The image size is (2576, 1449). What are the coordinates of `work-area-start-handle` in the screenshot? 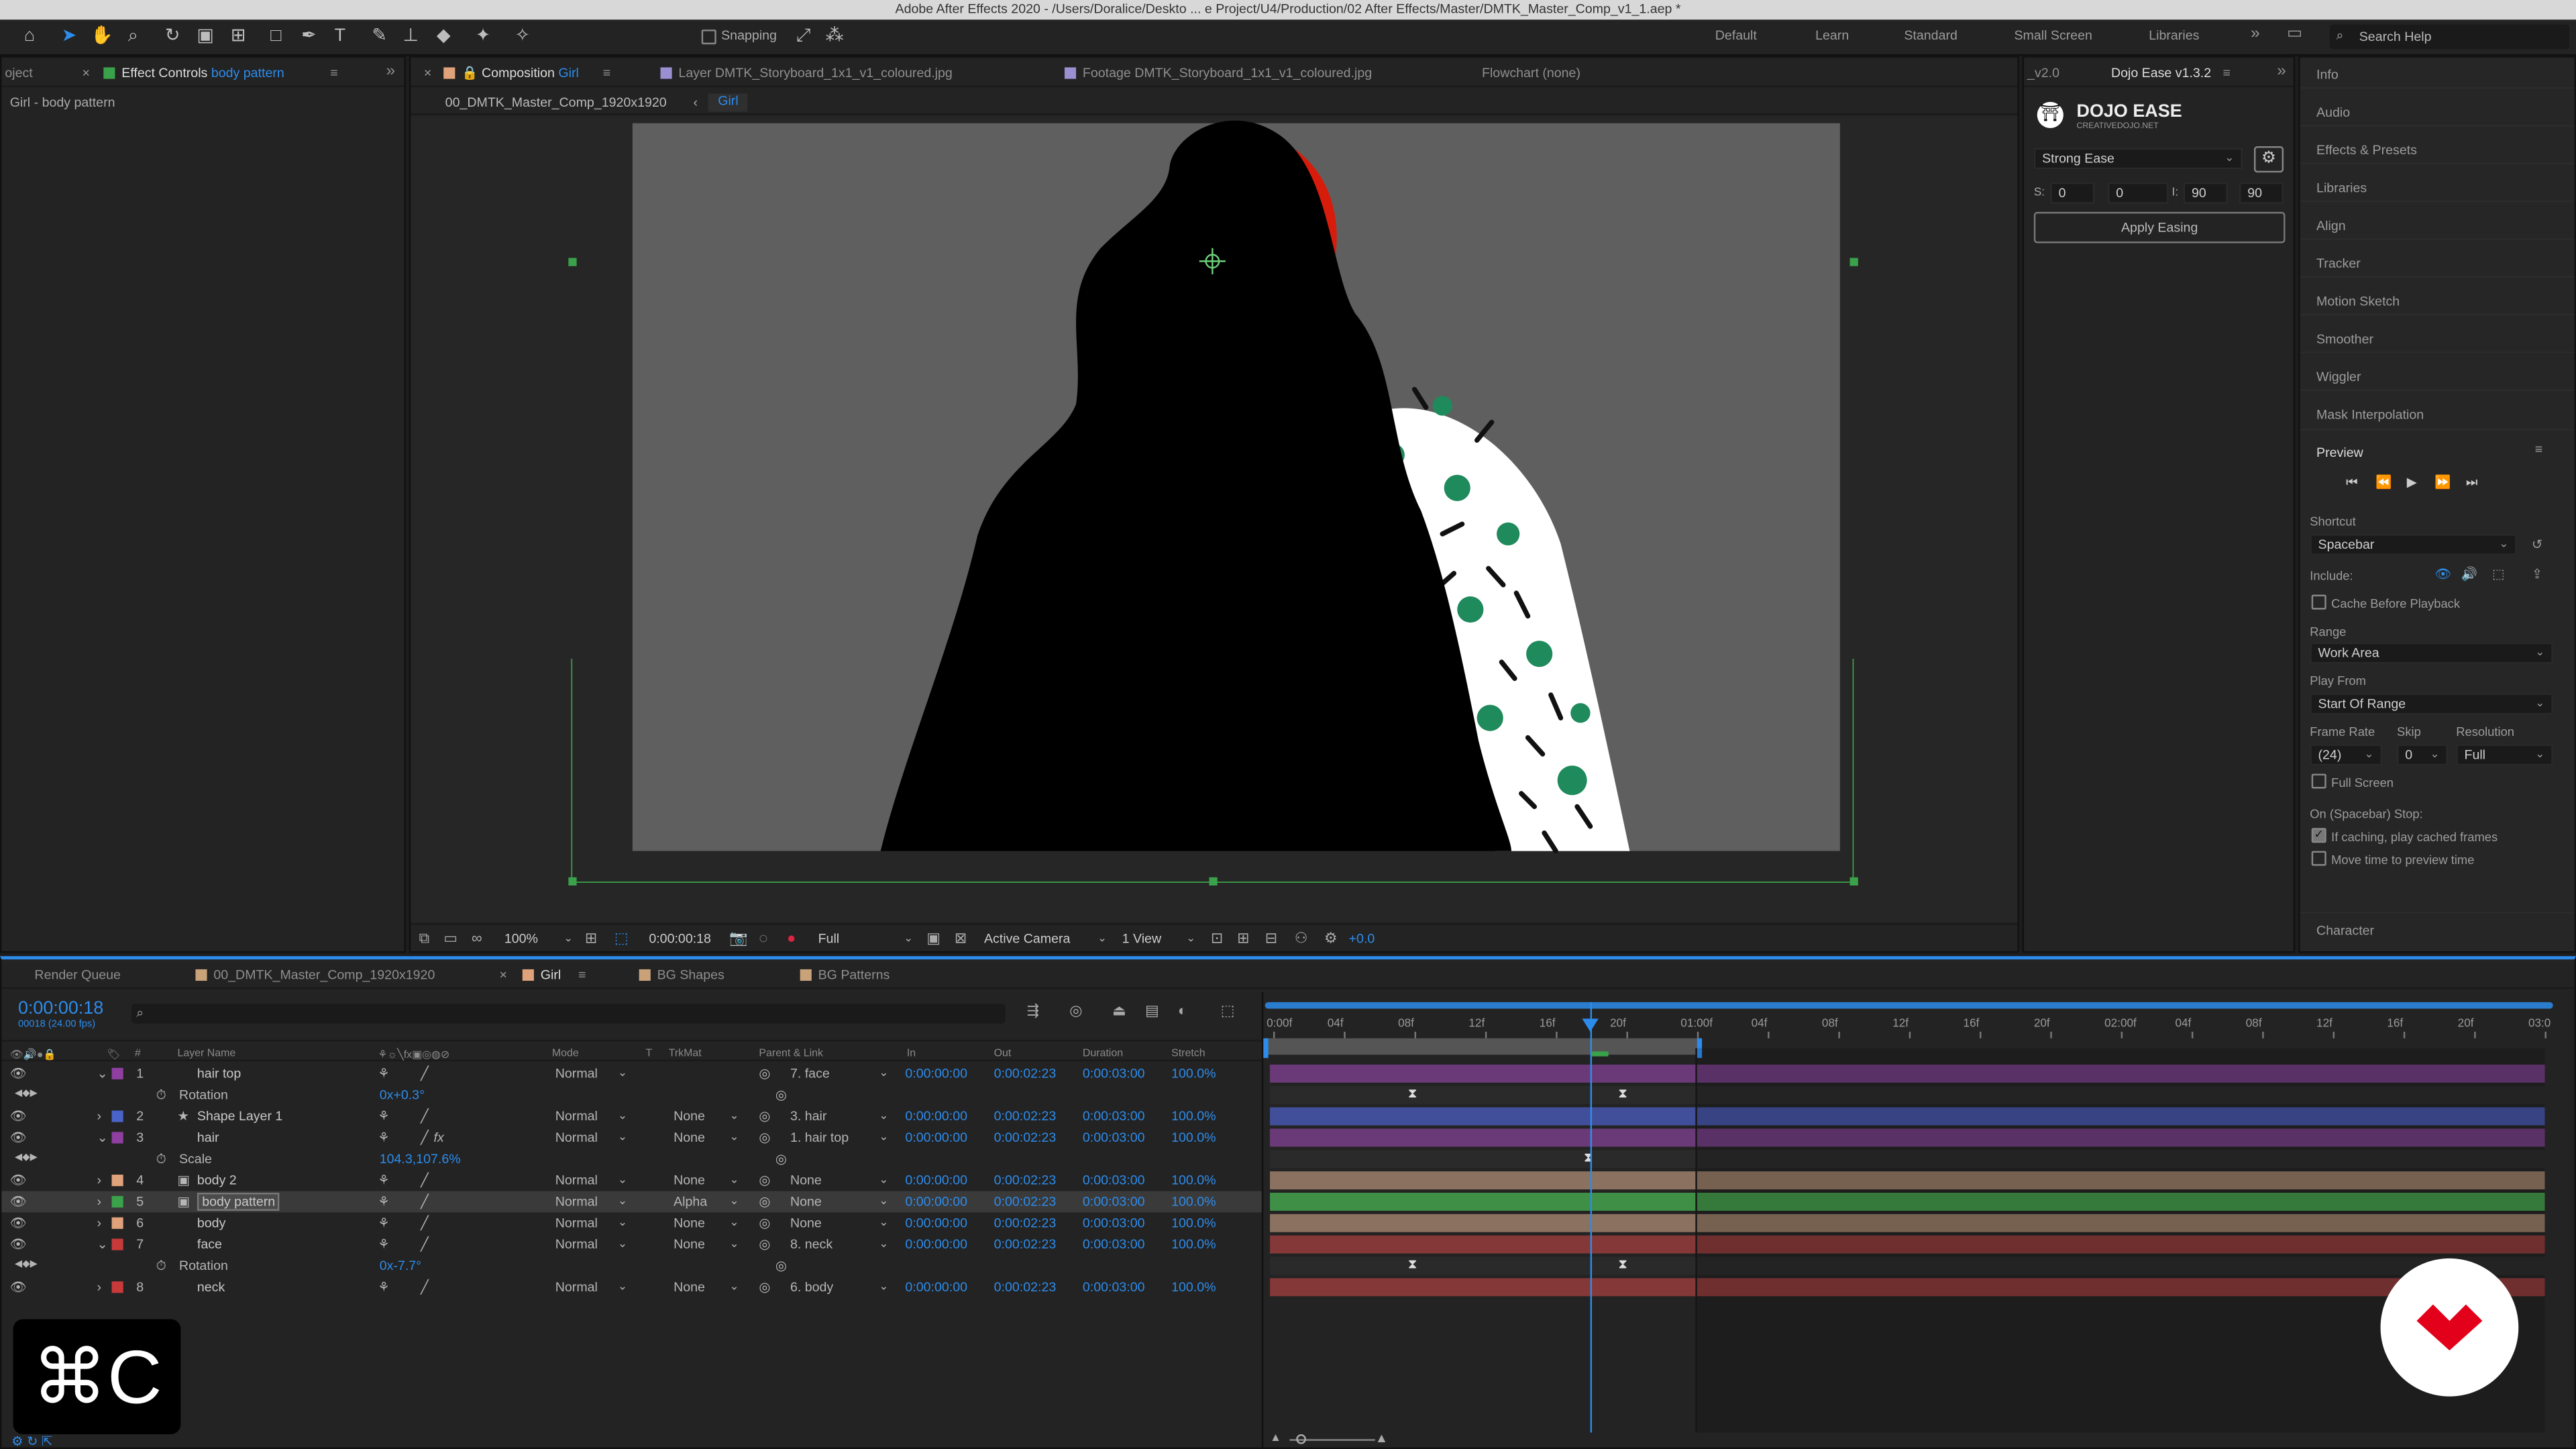 It's located at (1266, 1048).